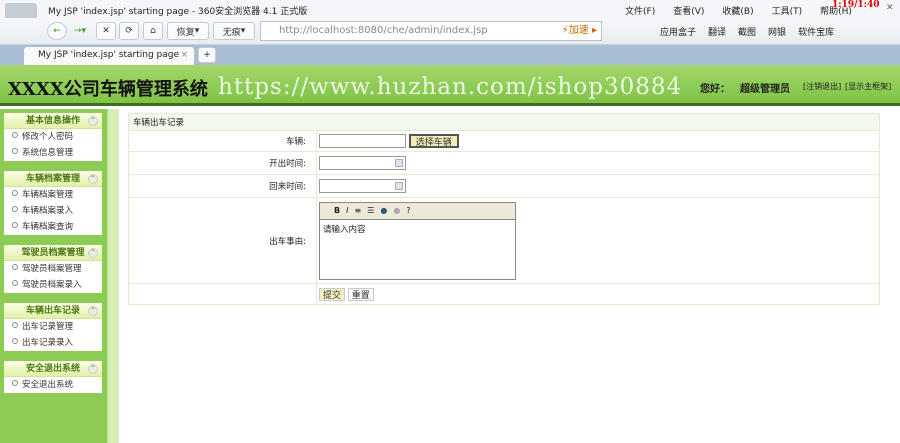 The image size is (900, 443). I want to click on menu-bar: 文件(F) 查看(V) 收藏(B) 工具(T) 帮助(H), so click(738, 10).